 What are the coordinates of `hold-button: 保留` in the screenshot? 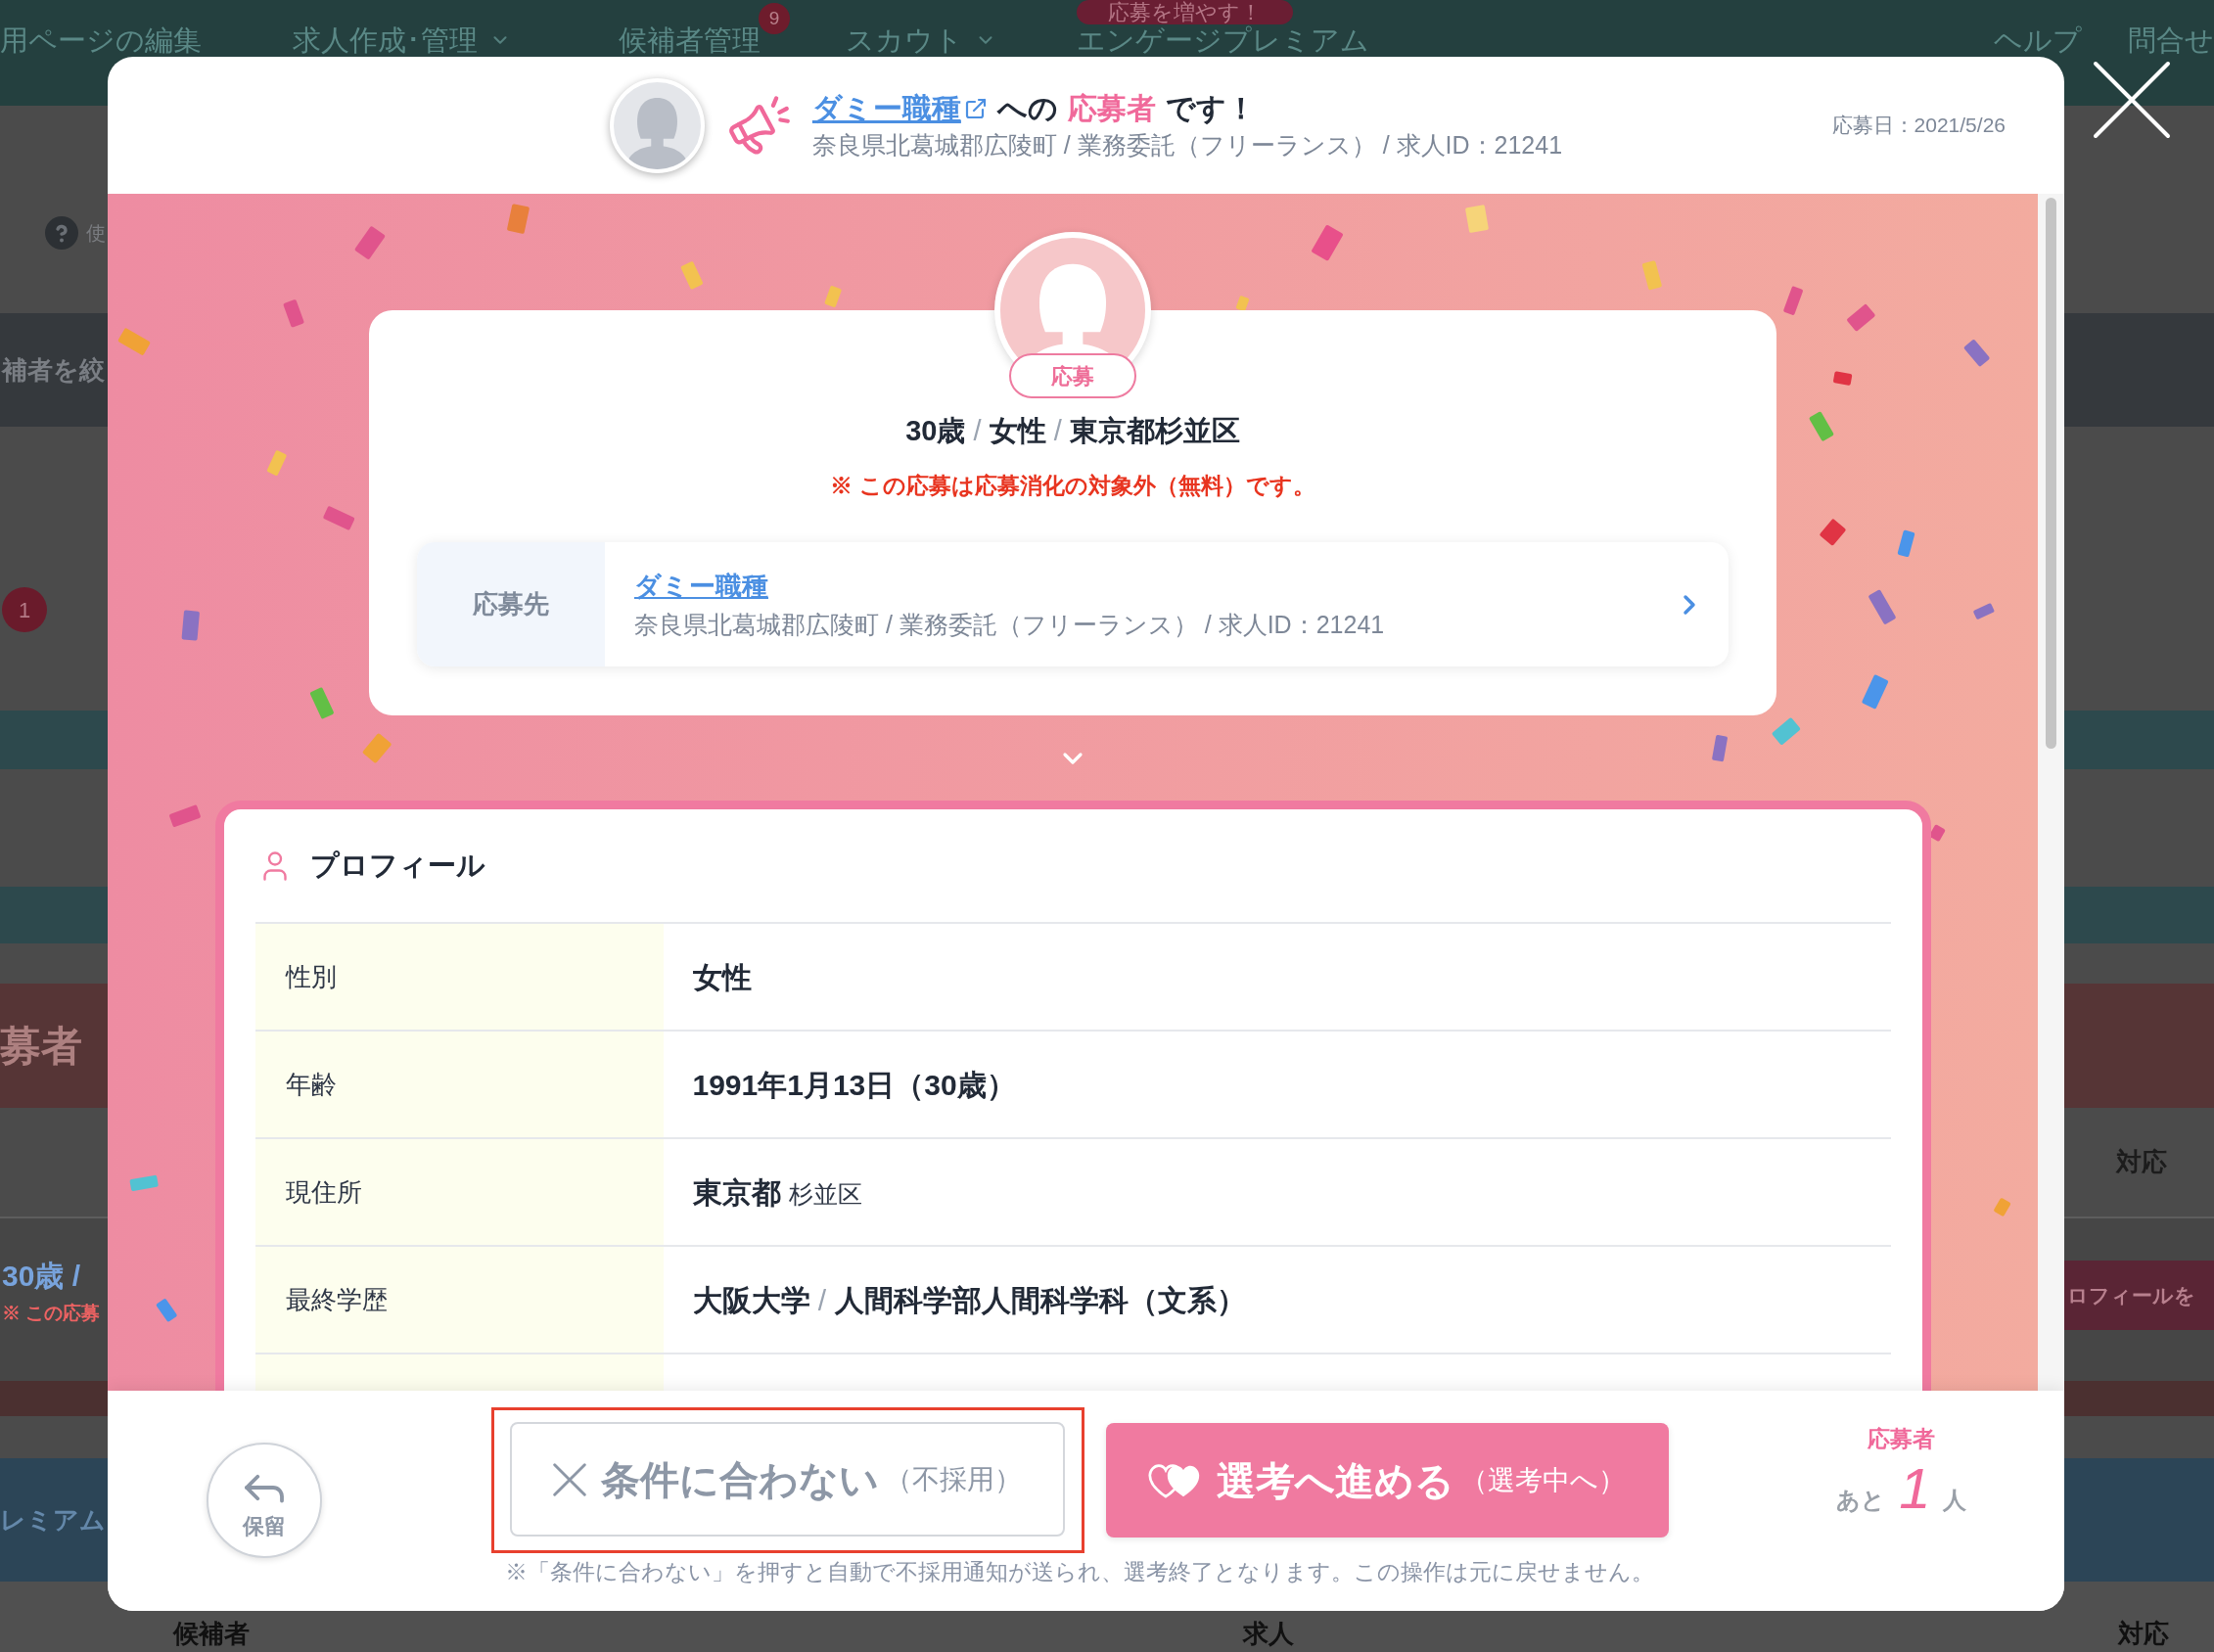 It's located at (264, 1500).